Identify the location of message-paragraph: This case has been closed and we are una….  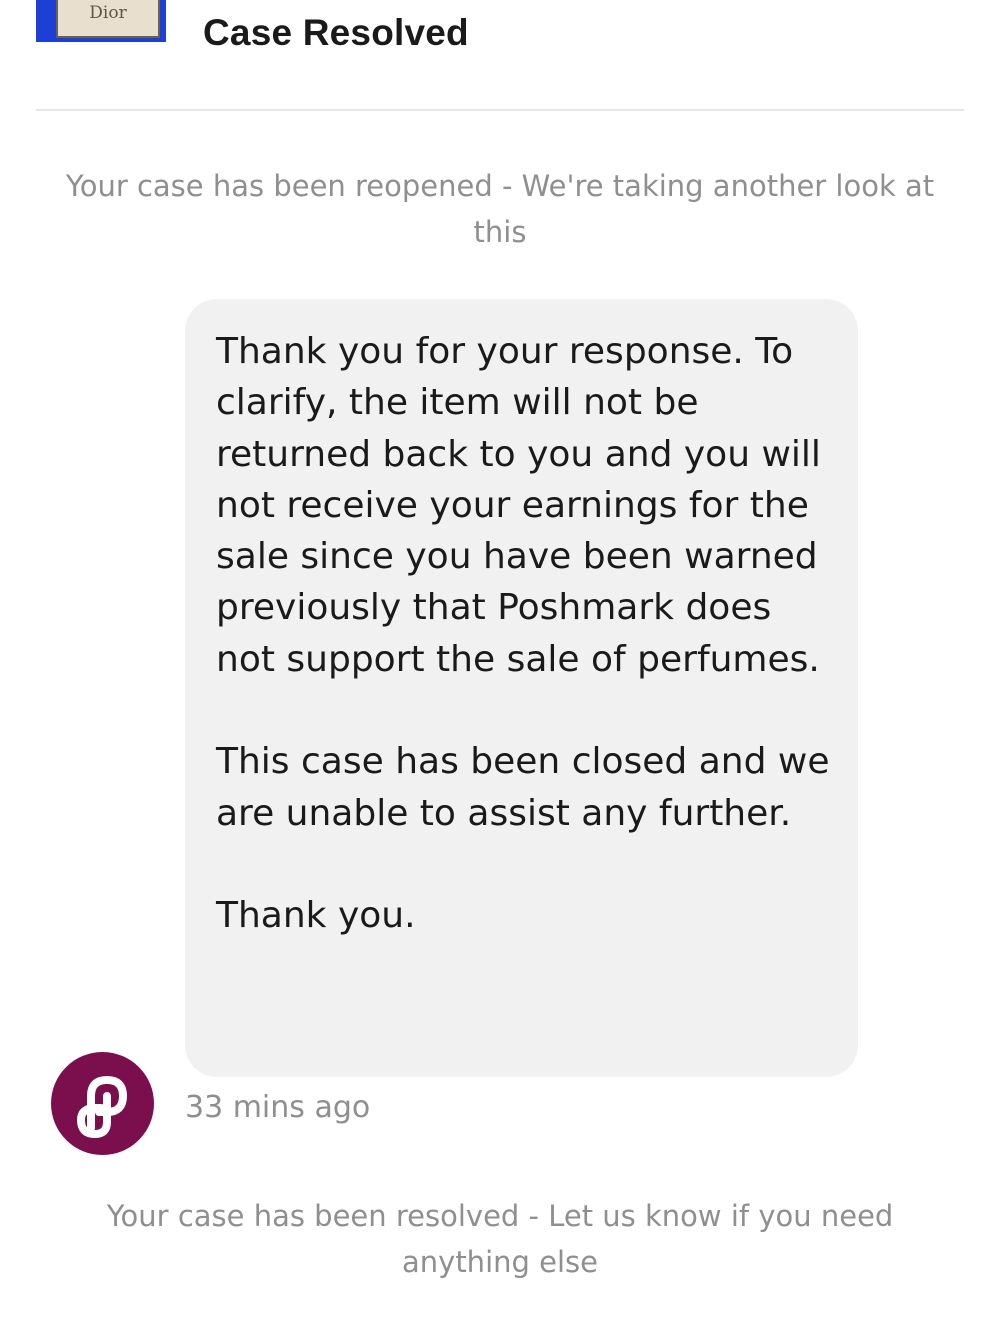
(523, 787).